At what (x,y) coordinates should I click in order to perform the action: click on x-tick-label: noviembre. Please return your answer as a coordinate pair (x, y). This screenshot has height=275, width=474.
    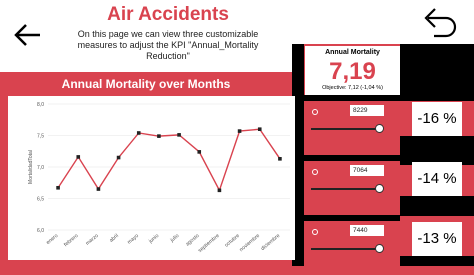
    Looking at the image, I should click on (250, 243).